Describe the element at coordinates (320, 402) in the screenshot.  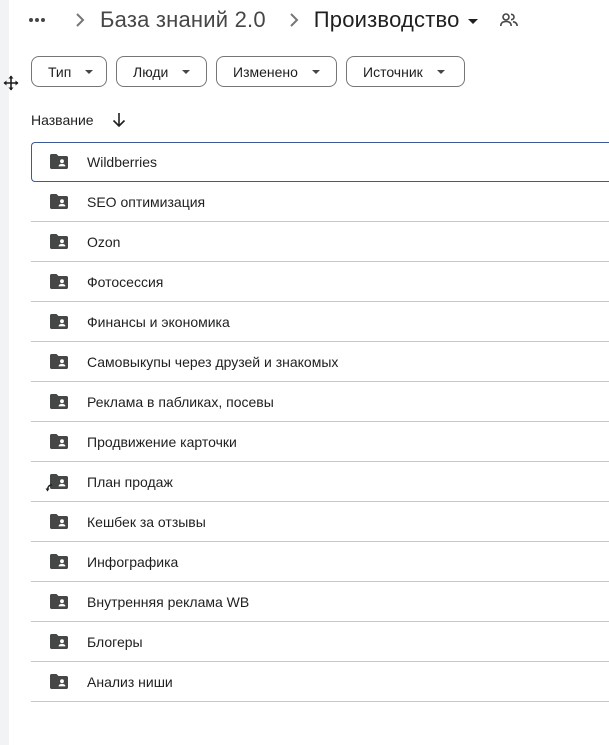
I see `list-item: Реклама в пабликах, посевы` at that location.